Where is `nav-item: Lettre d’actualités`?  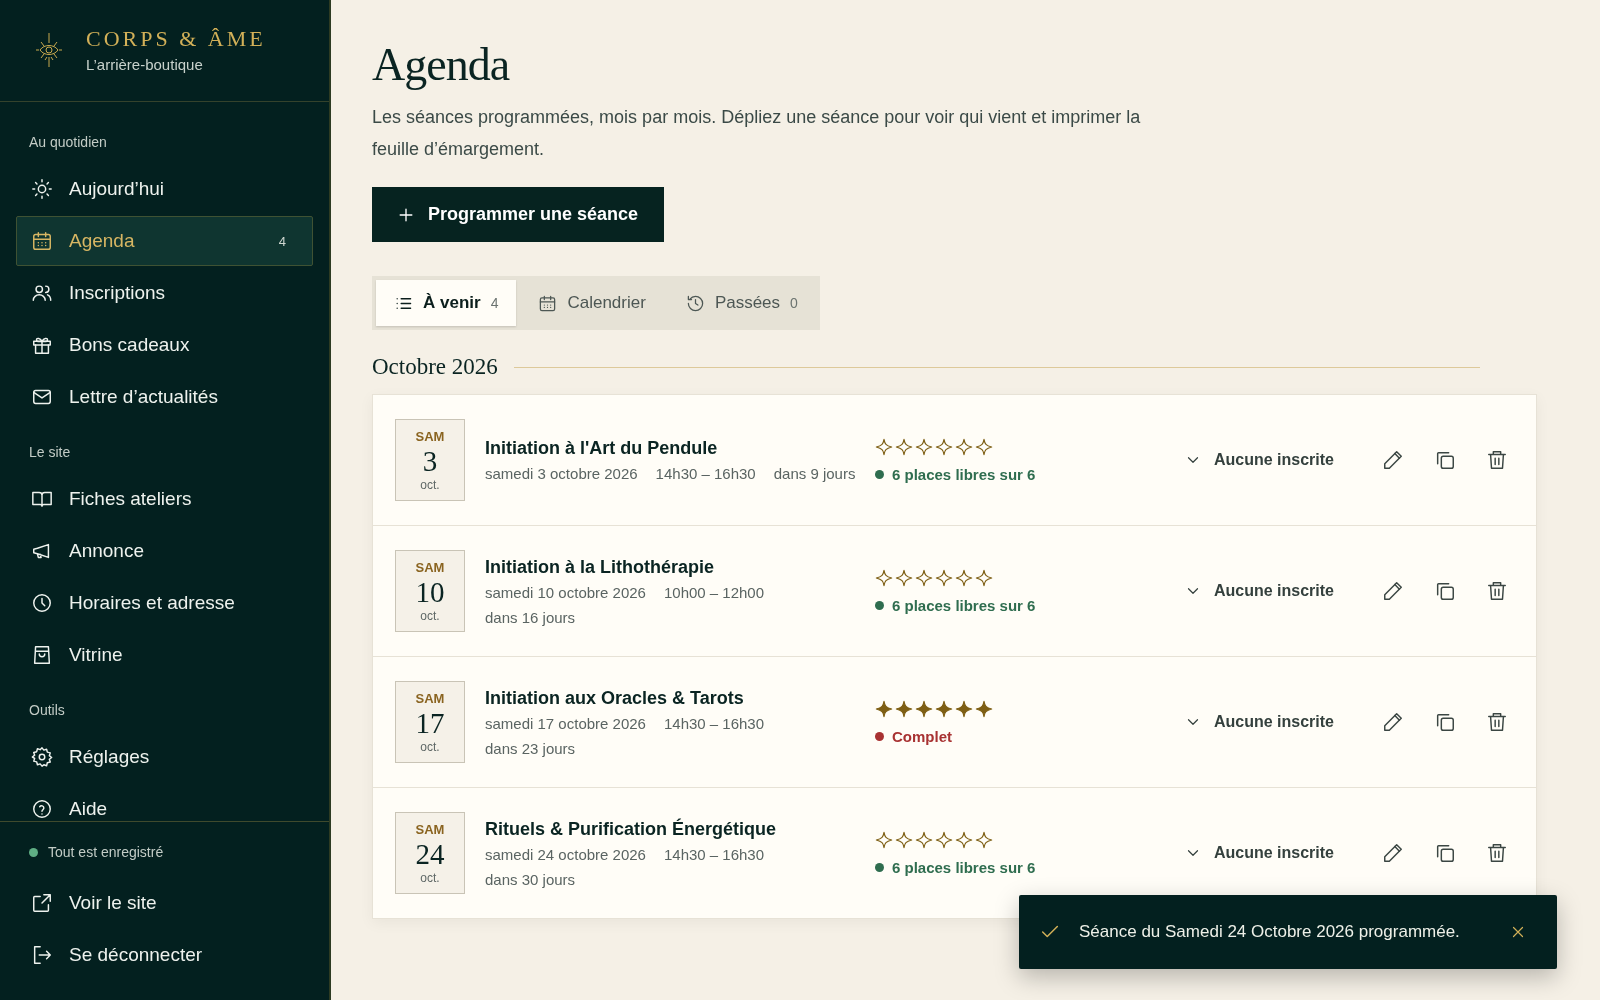
nav-item: Lettre d’actualités is located at coordinates (164, 397).